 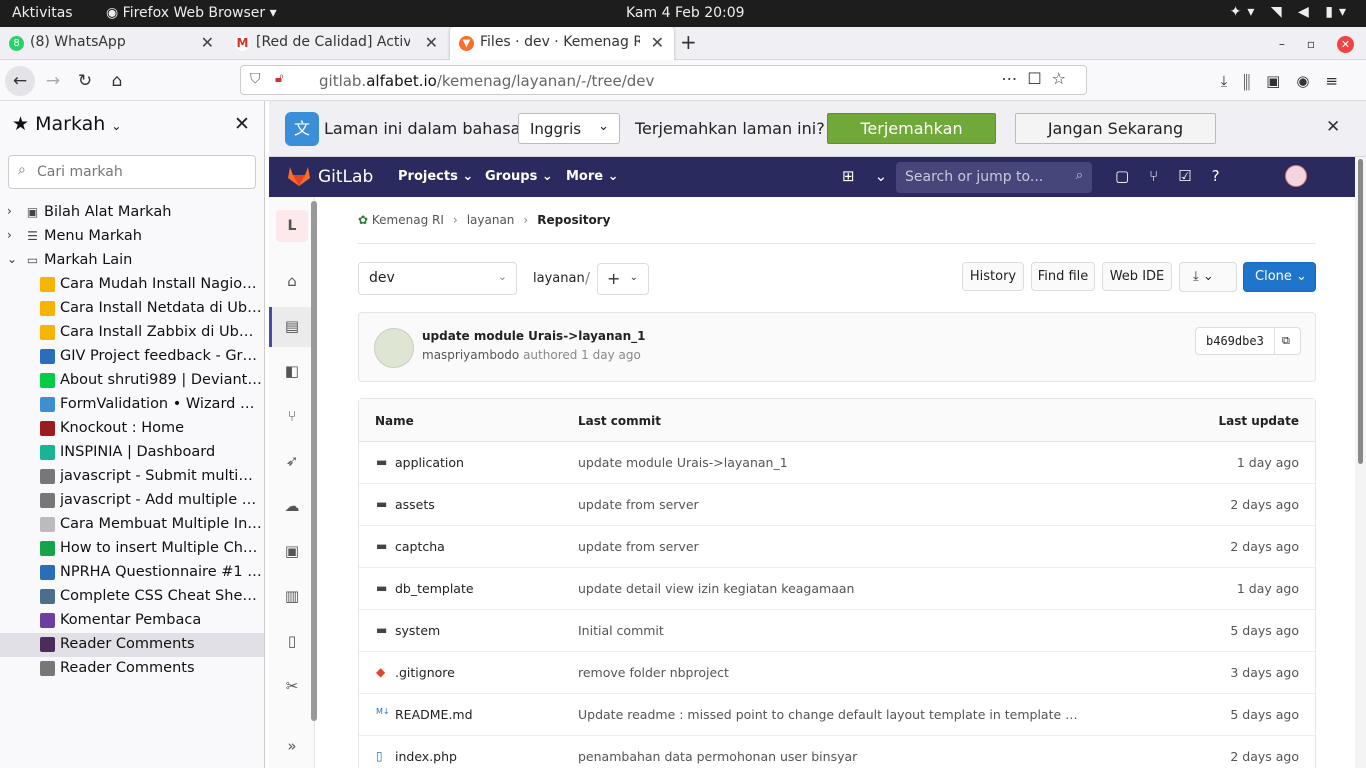 What do you see at coordinates (292, 371) in the screenshot?
I see `issues-icon: ◧` at bounding box center [292, 371].